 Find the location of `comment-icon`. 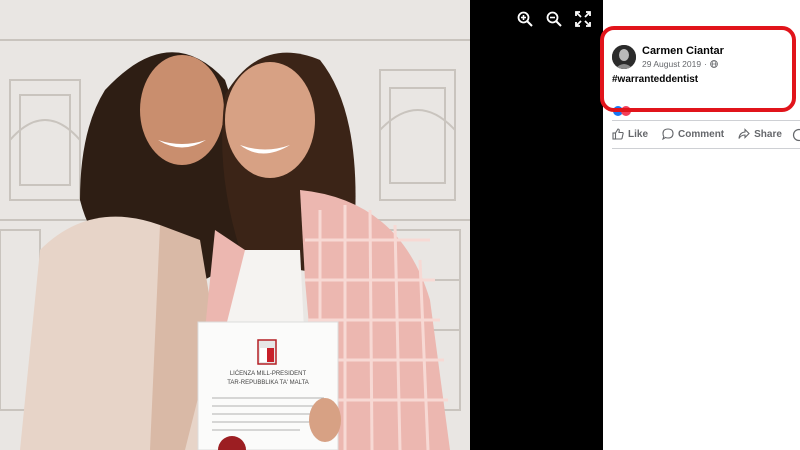

comment-icon is located at coordinates (668, 134).